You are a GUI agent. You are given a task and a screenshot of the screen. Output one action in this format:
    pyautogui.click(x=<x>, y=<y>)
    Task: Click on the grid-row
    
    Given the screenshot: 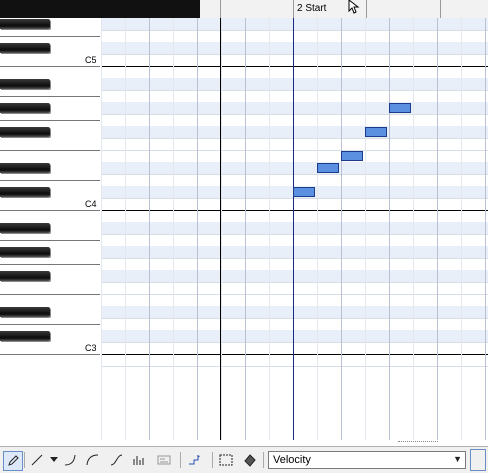 What is the action you would take?
    pyautogui.click(x=294, y=360)
    